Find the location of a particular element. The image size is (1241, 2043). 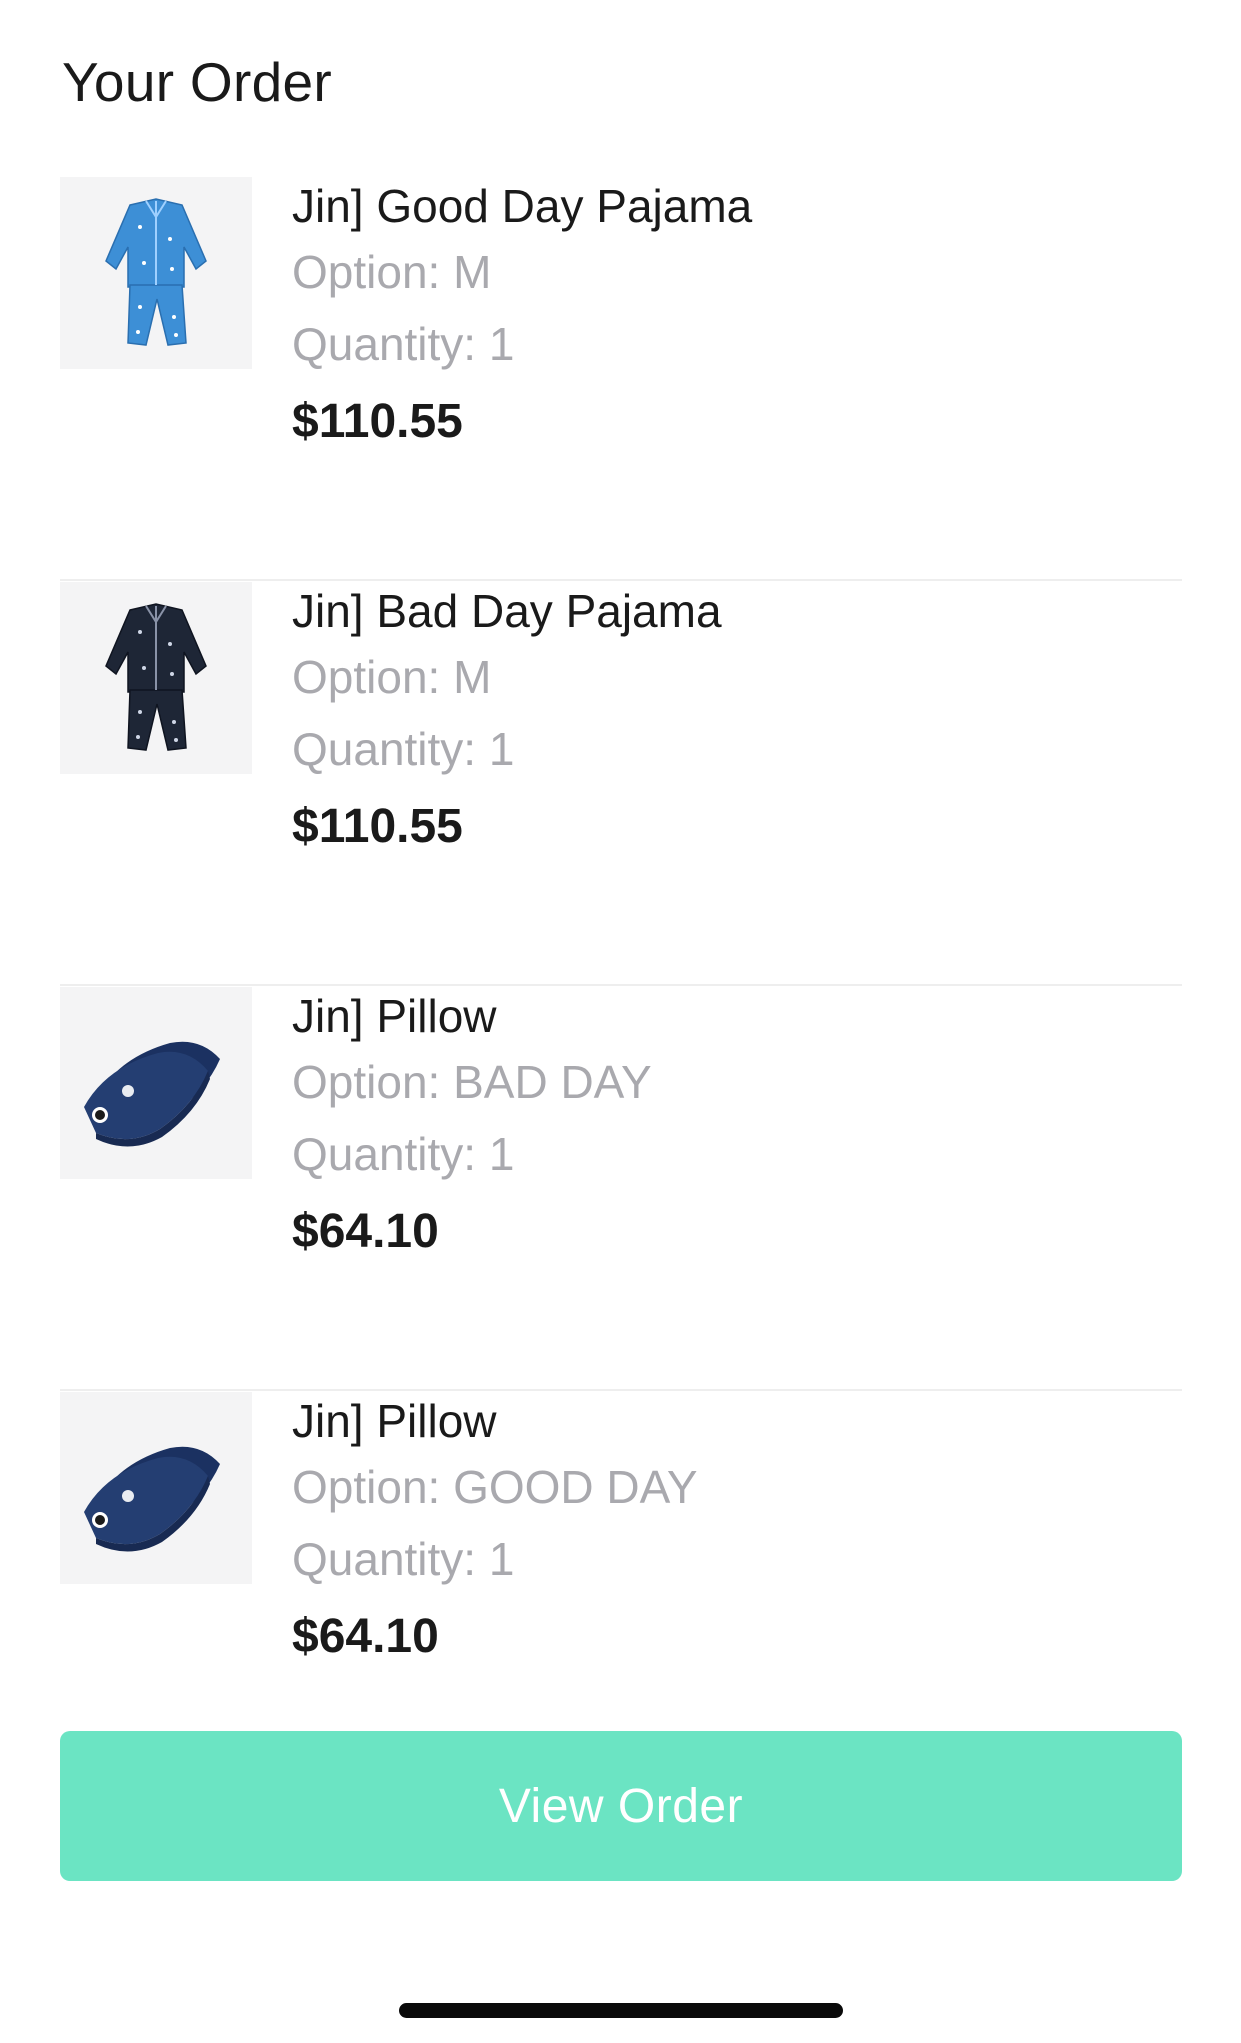

home-indicator is located at coordinates (621, 2010).